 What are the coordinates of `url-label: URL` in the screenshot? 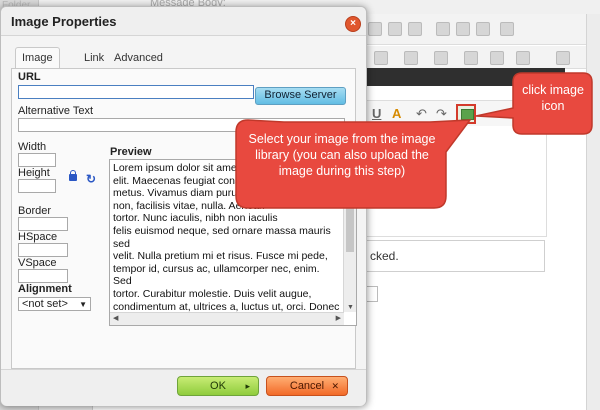 It's located at (29, 77).